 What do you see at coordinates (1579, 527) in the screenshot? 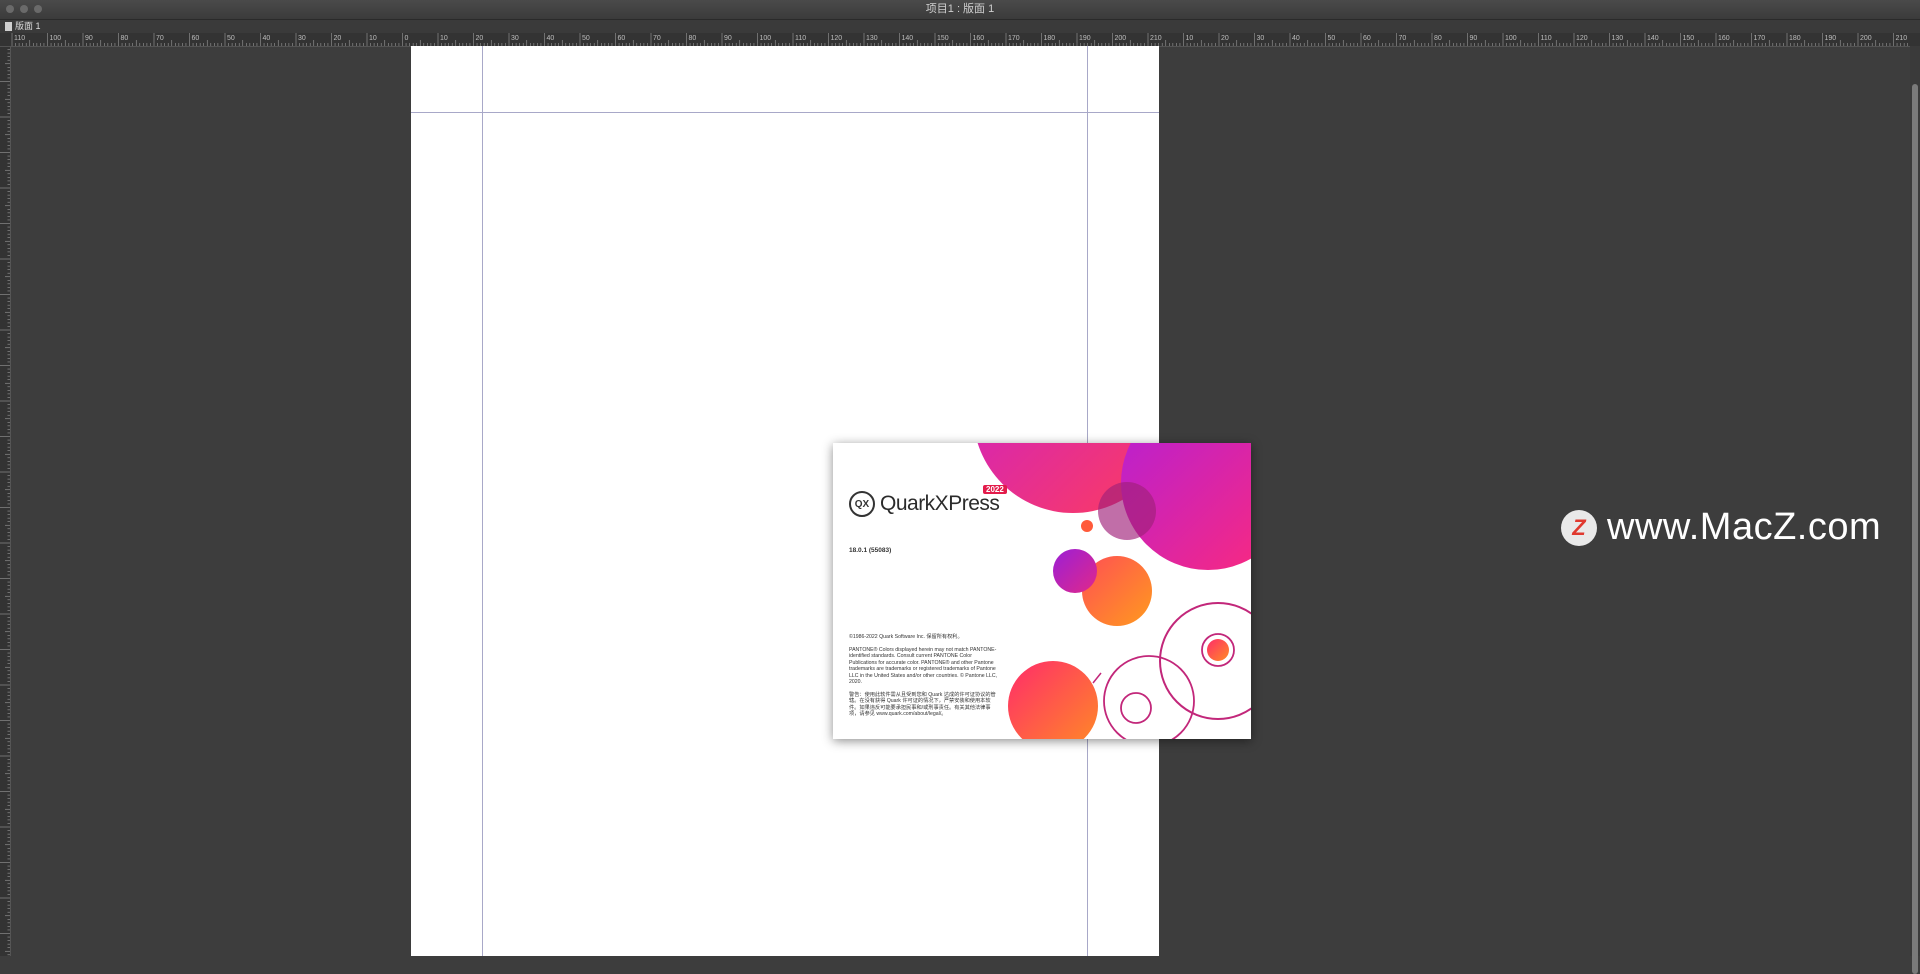
I see `macz-logo-icon: Z` at bounding box center [1579, 527].